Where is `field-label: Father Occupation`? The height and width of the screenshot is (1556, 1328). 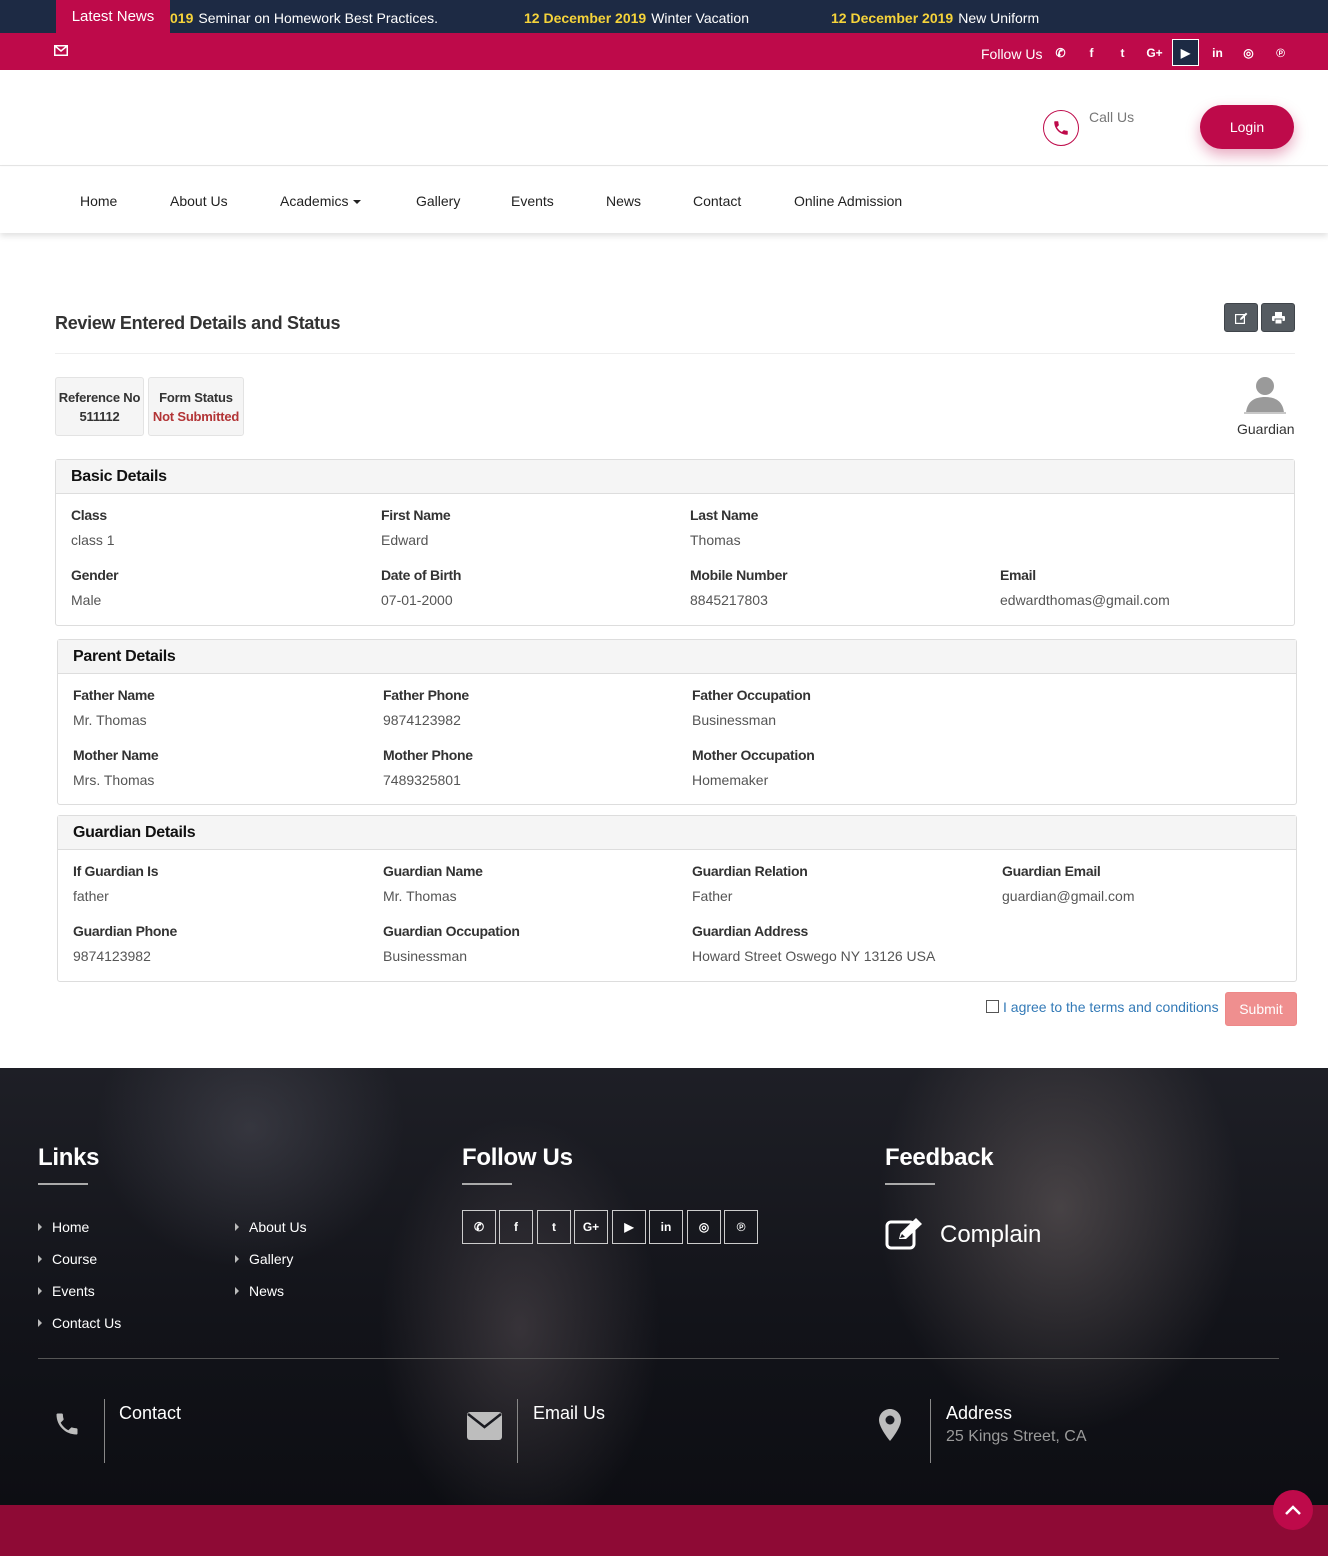 field-label: Father Occupation is located at coordinates (751, 695).